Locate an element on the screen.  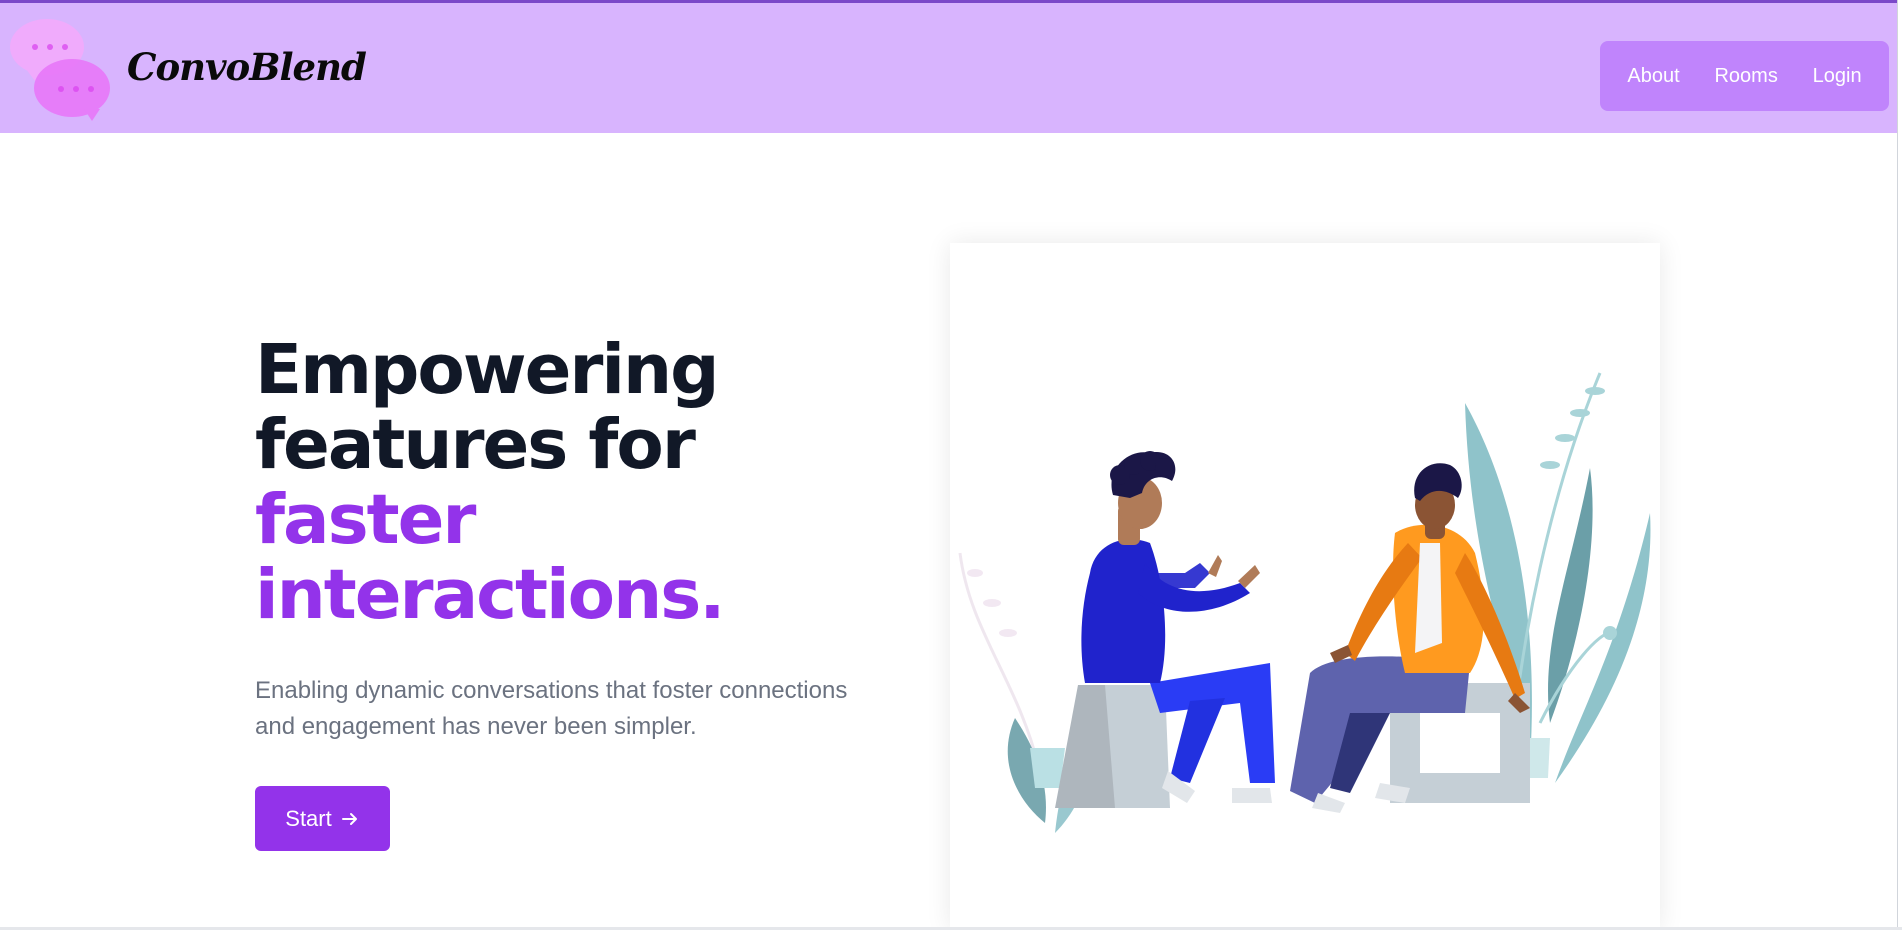
left-seat is located at coordinates (1112, 746).